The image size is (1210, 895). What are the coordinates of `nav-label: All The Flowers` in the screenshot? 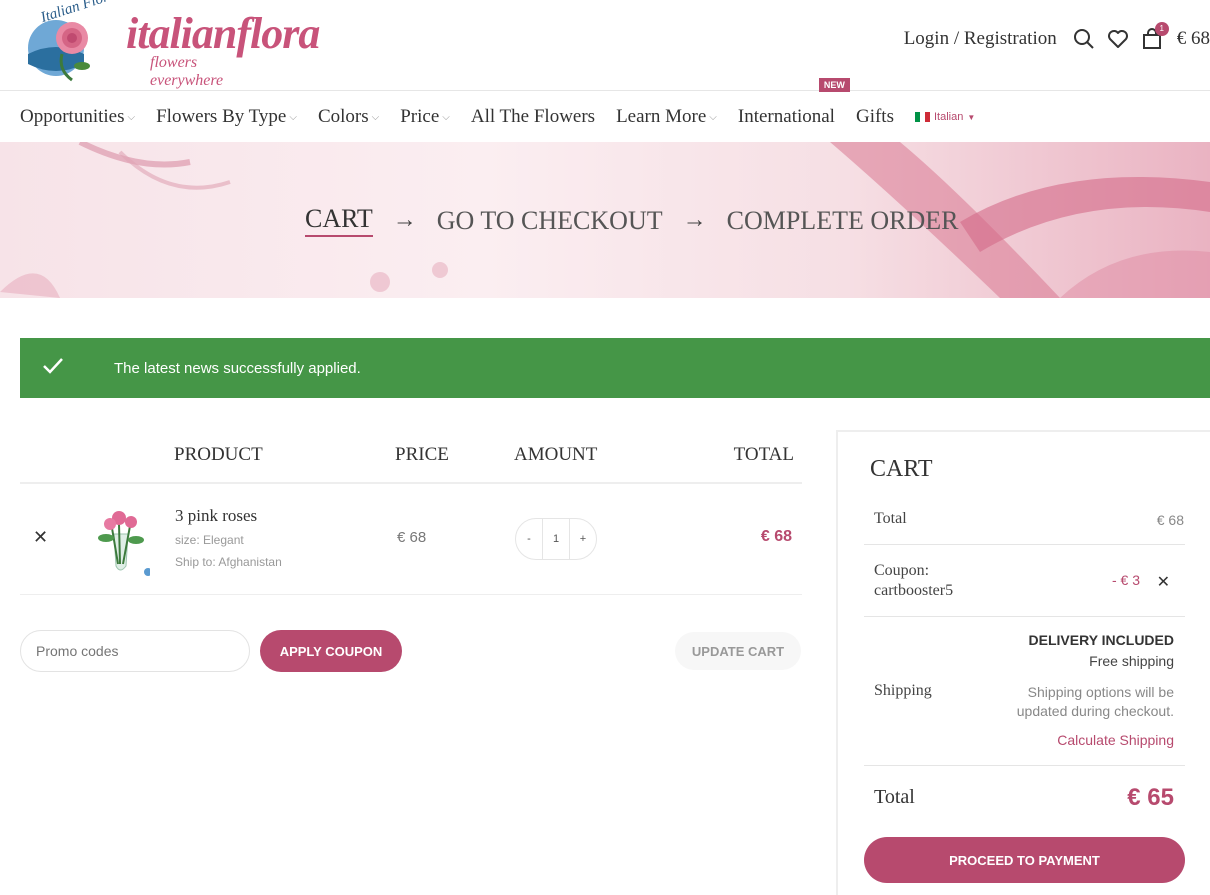 It's located at (533, 116).